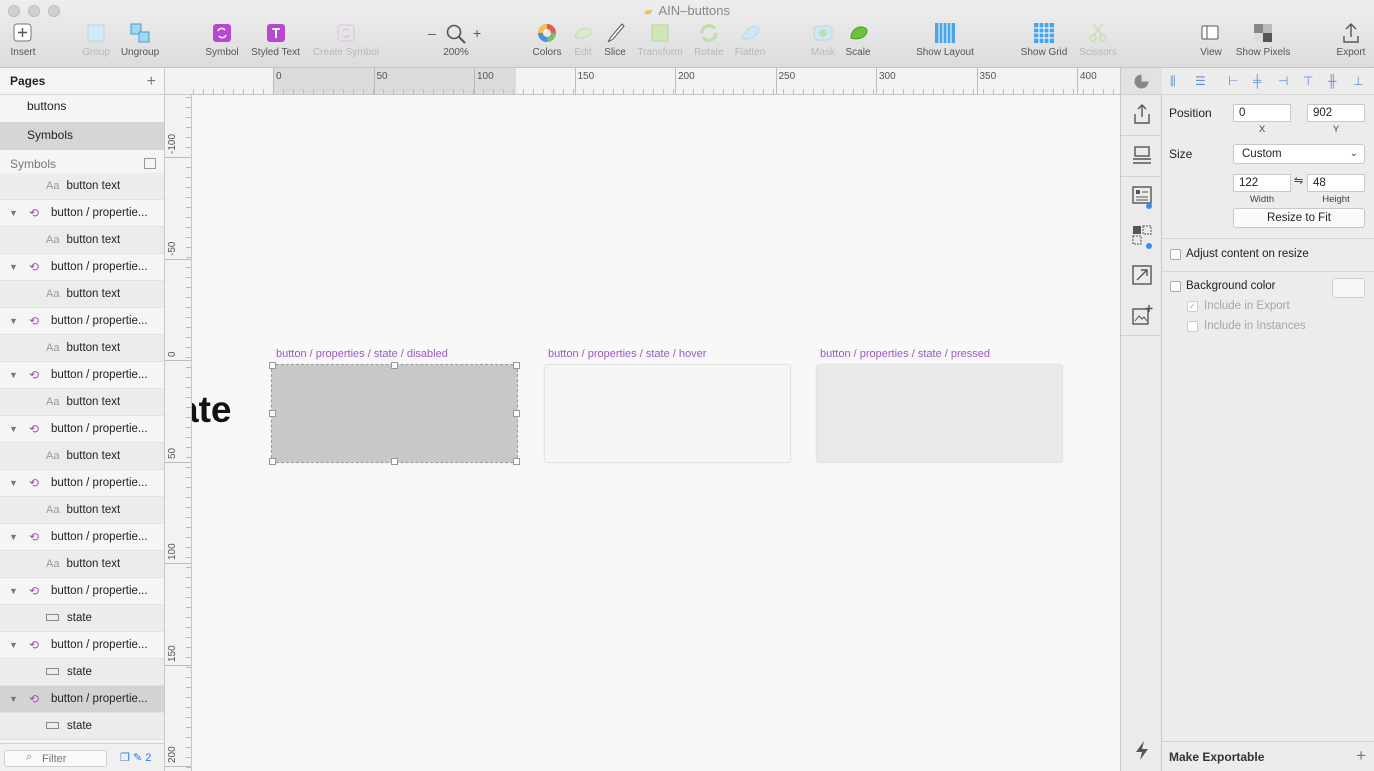  What do you see at coordinates (1299, 218) in the screenshot?
I see `resize-to-fit-button: Resize to Fit` at bounding box center [1299, 218].